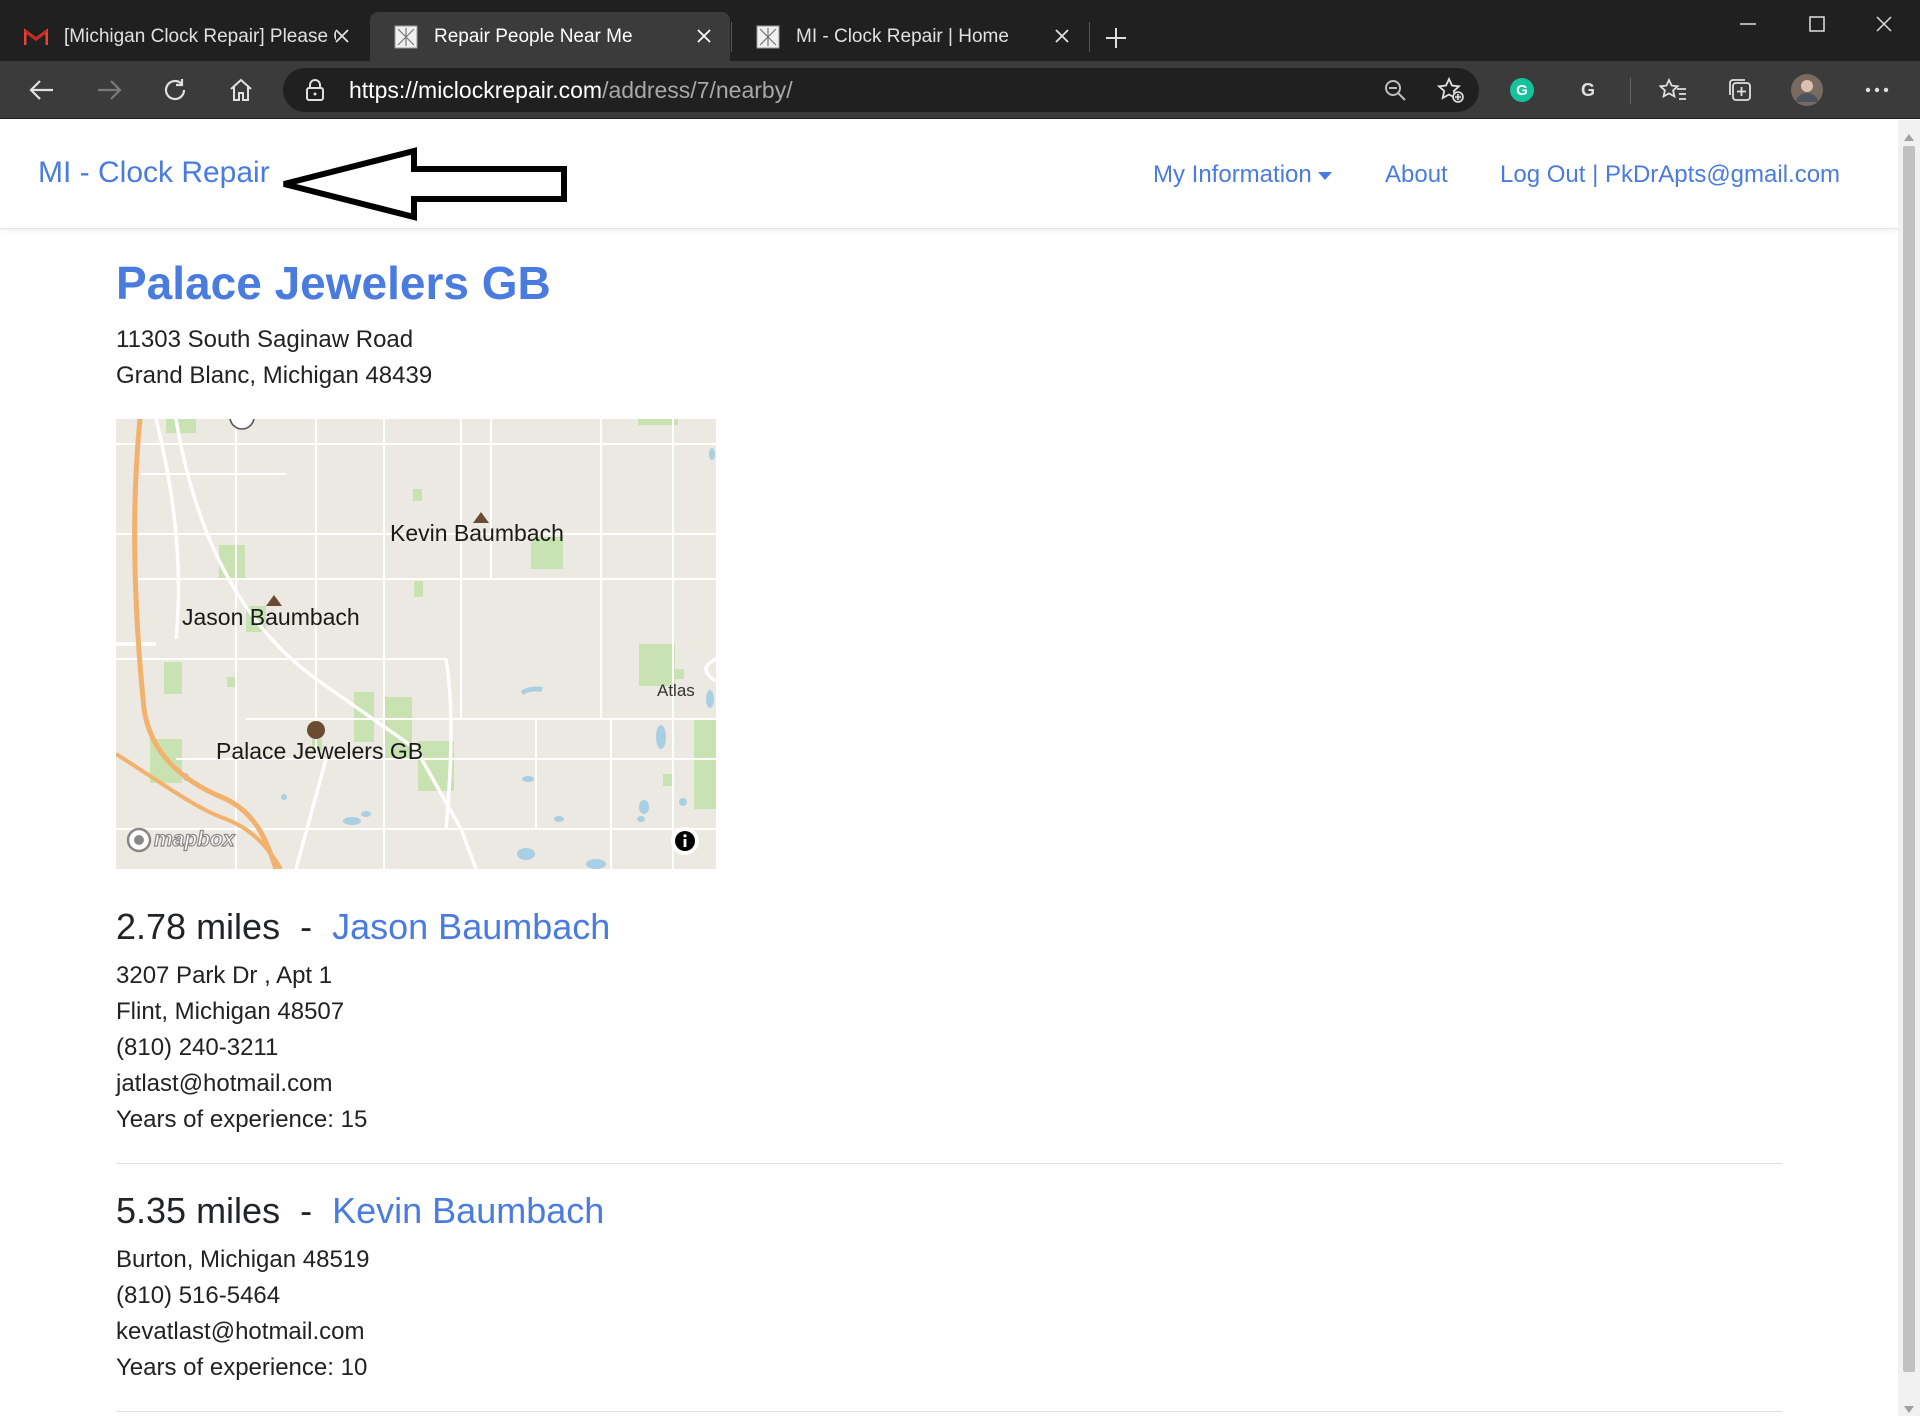 This screenshot has height=1416, width=1920. I want to click on info-button, so click(685, 841).